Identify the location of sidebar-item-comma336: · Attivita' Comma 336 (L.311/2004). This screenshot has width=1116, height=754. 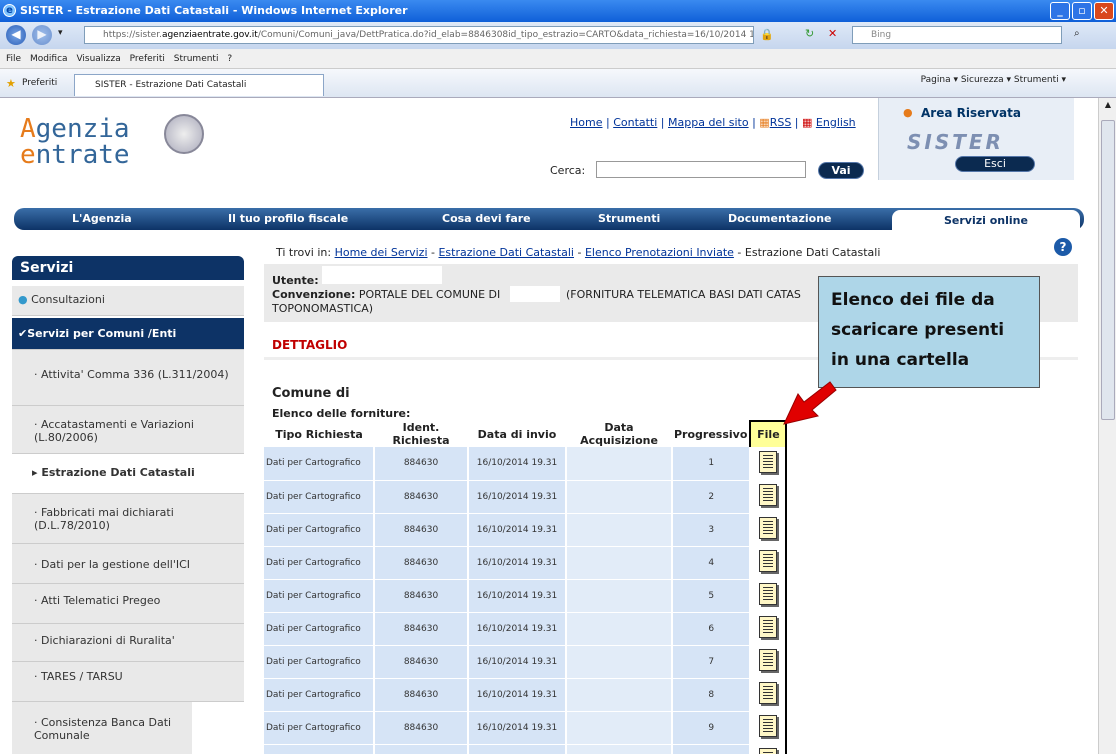
(128, 378).